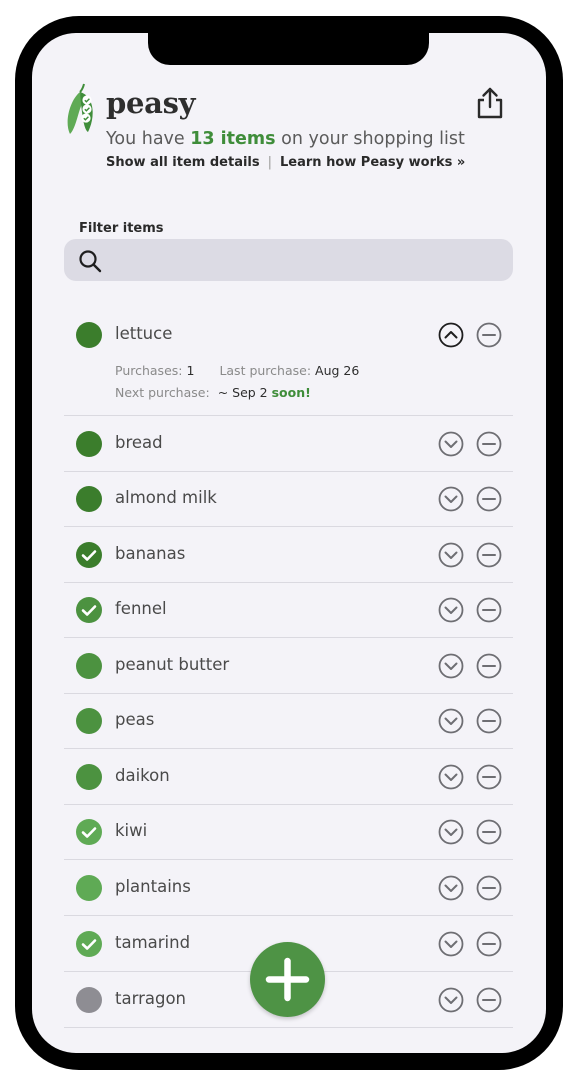 This screenshot has width=578, height=1084. Describe the element at coordinates (131, 830) in the screenshot. I see `item-name: kiwi` at that location.